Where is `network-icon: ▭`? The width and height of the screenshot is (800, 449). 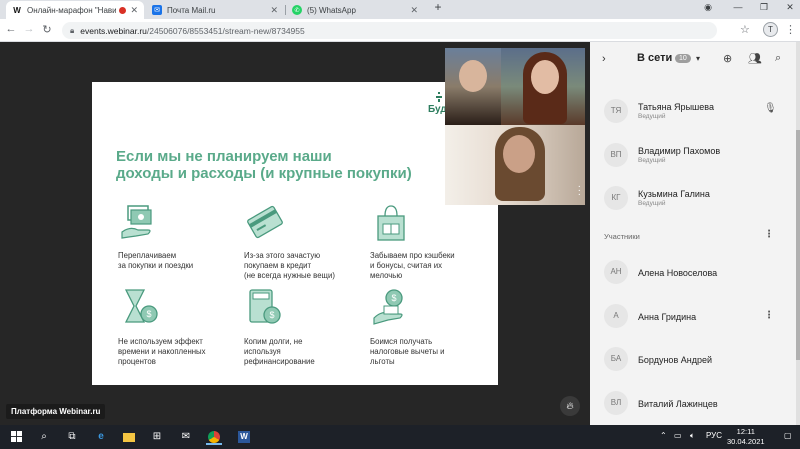 network-icon: ▭ is located at coordinates (678, 435).